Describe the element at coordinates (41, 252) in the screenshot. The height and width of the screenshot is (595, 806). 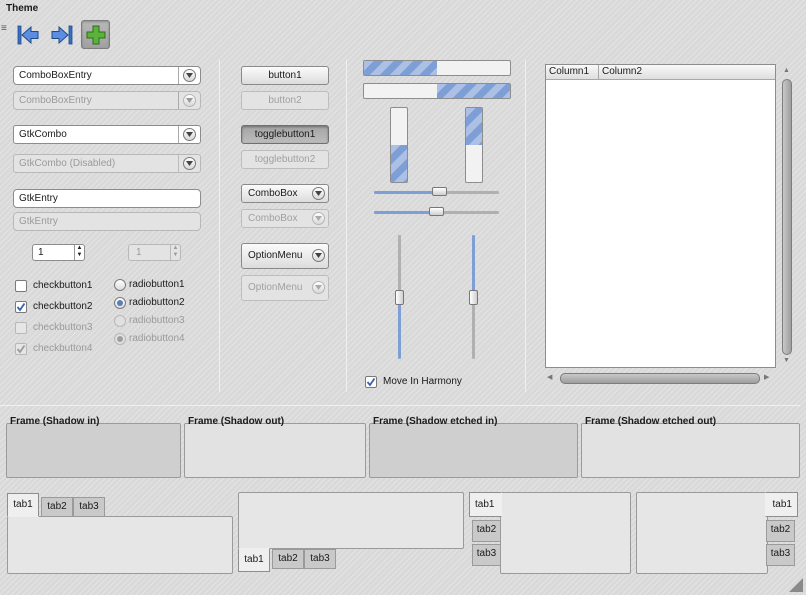
I see `spin-button-value: 1` at that location.